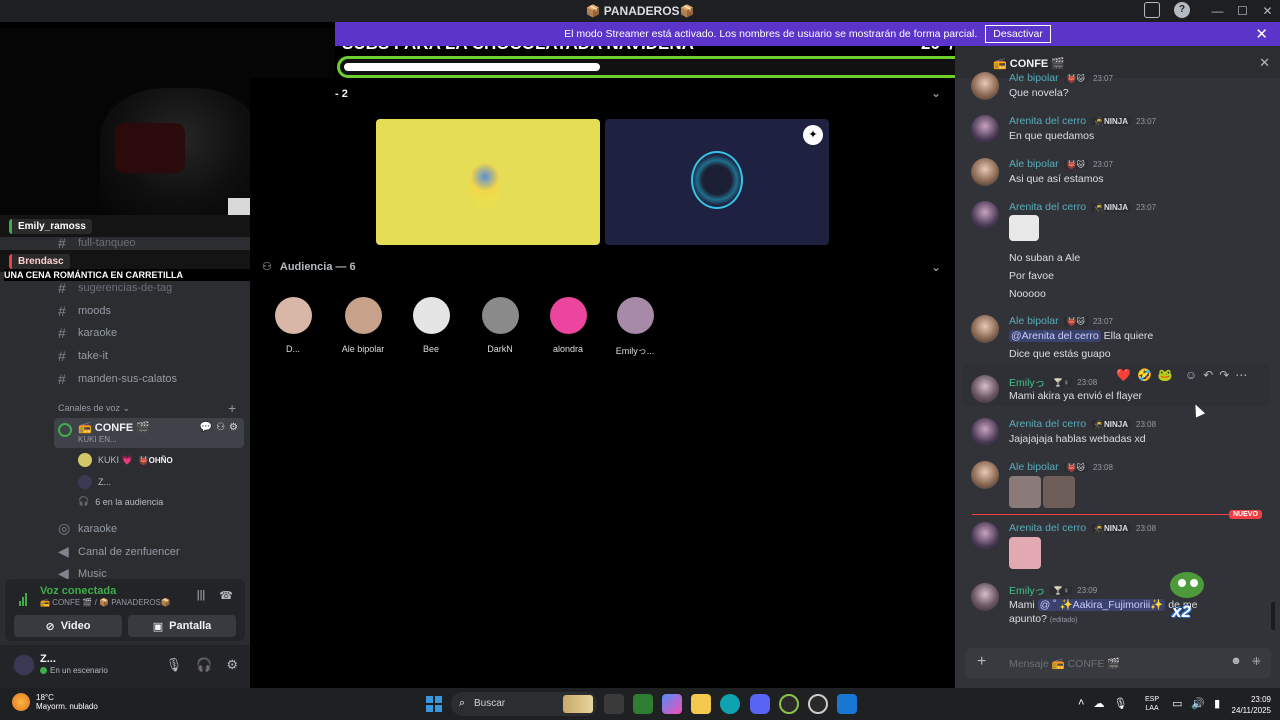 The width and height of the screenshot is (1280, 720). What do you see at coordinates (117, 379) in the screenshot?
I see `channel-manden-sus-calatos: # manden-sus-calatos` at bounding box center [117, 379].